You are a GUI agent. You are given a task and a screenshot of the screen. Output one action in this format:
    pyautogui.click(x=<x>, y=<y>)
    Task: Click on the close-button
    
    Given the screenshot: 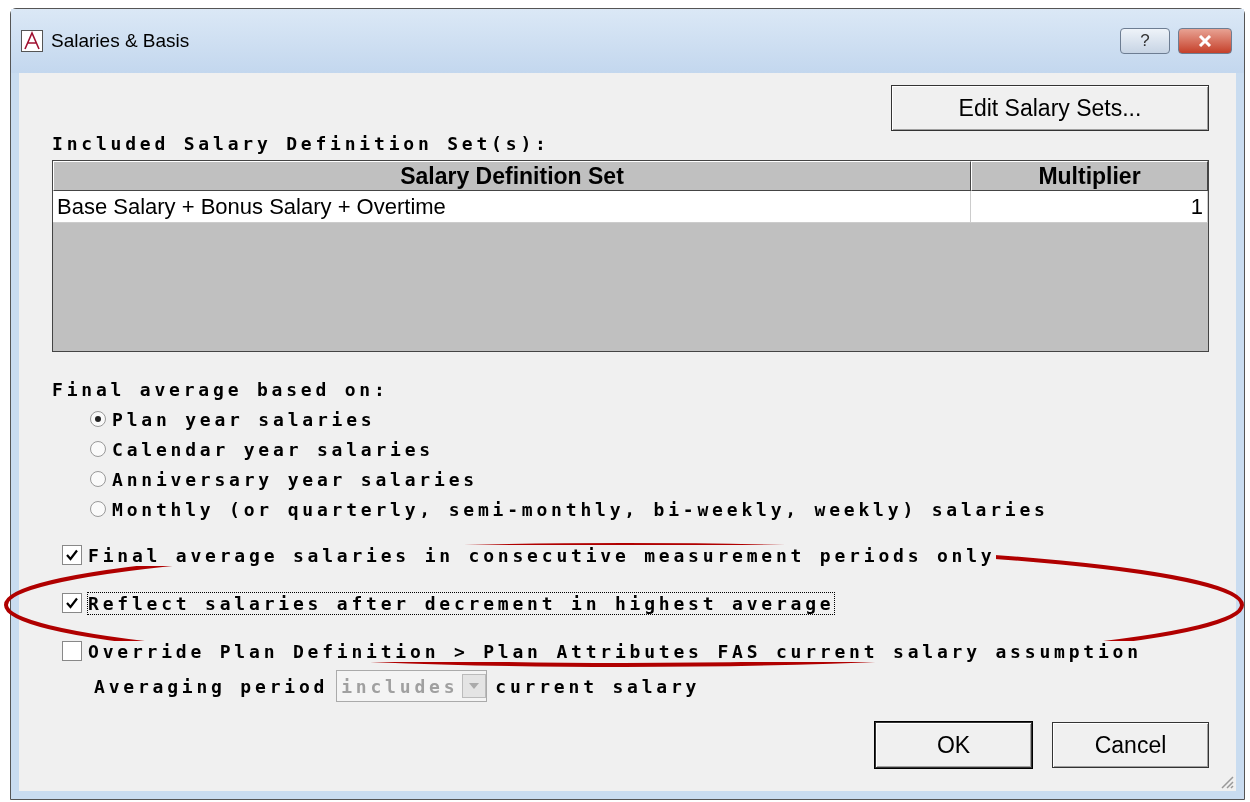 What is the action you would take?
    pyautogui.click(x=1205, y=41)
    